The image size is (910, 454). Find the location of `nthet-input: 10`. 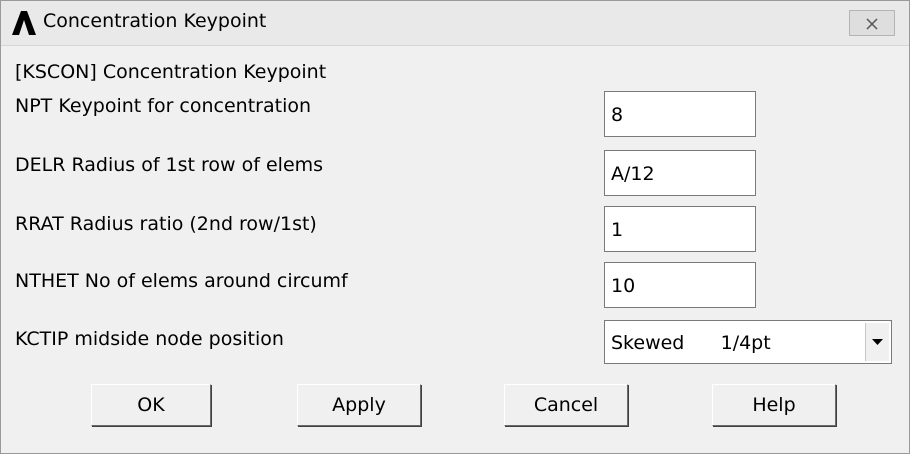

nthet-input: 10 is located at coordinates (680, 285).